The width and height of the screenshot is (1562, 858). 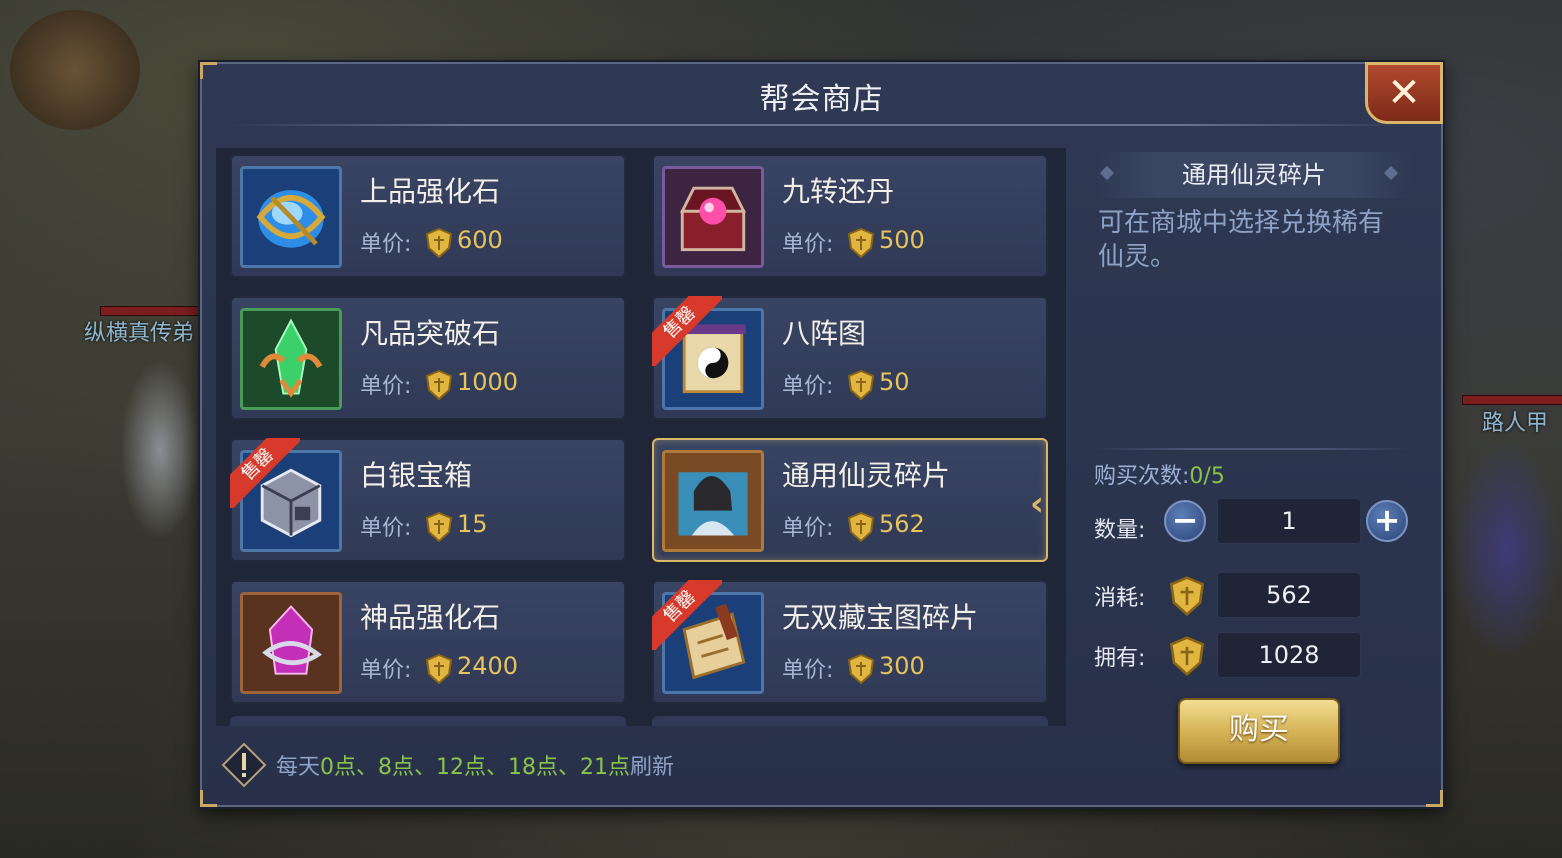 I want to click on npc-name-right: 路人甲, so click(x=1515, y=421).